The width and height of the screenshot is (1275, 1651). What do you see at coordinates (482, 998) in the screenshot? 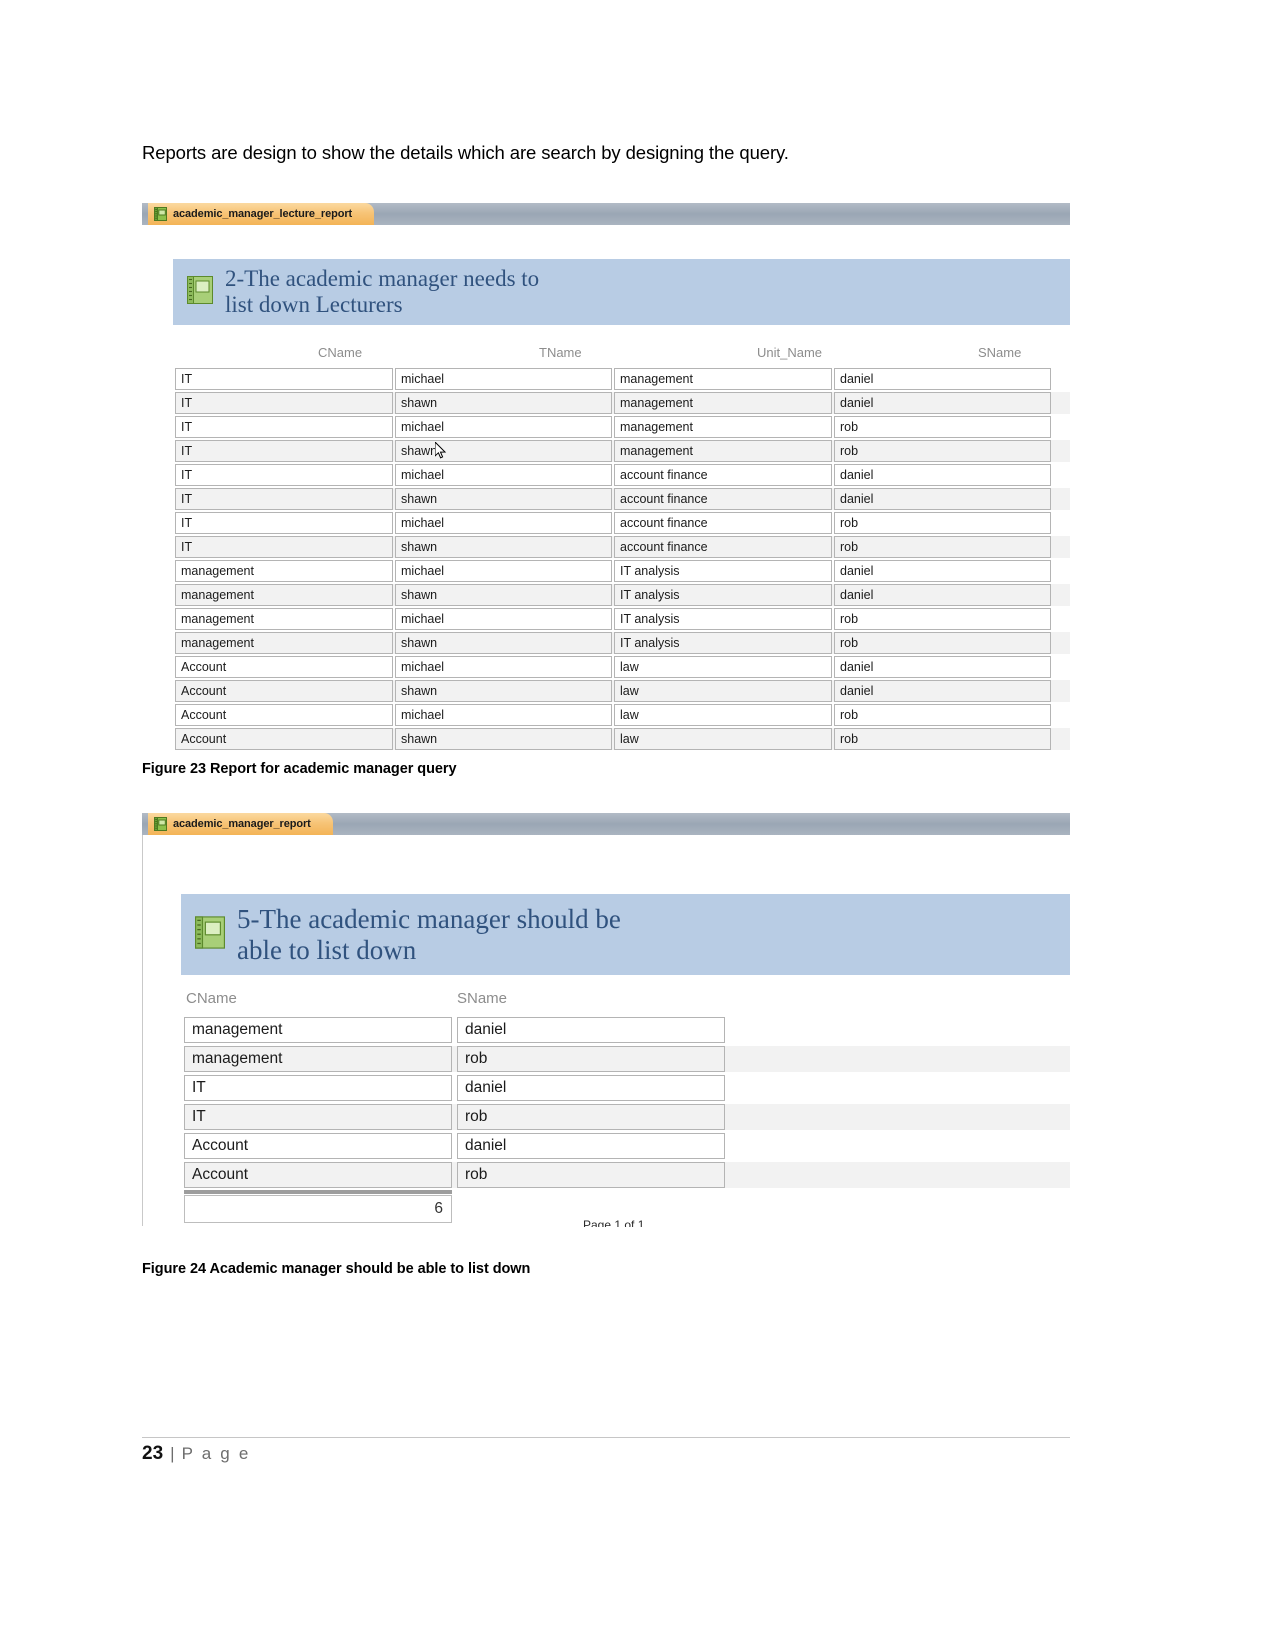
I see `report2-col-header-sname: SName` at bounding box center [482, 998].